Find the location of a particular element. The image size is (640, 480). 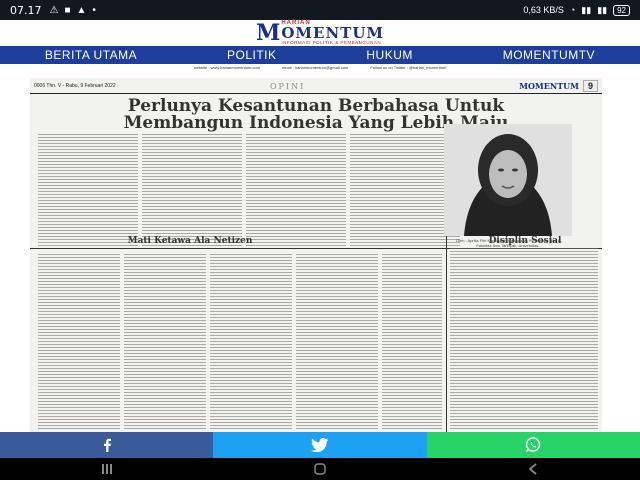

home-icon is located at coordinates (320, 469).